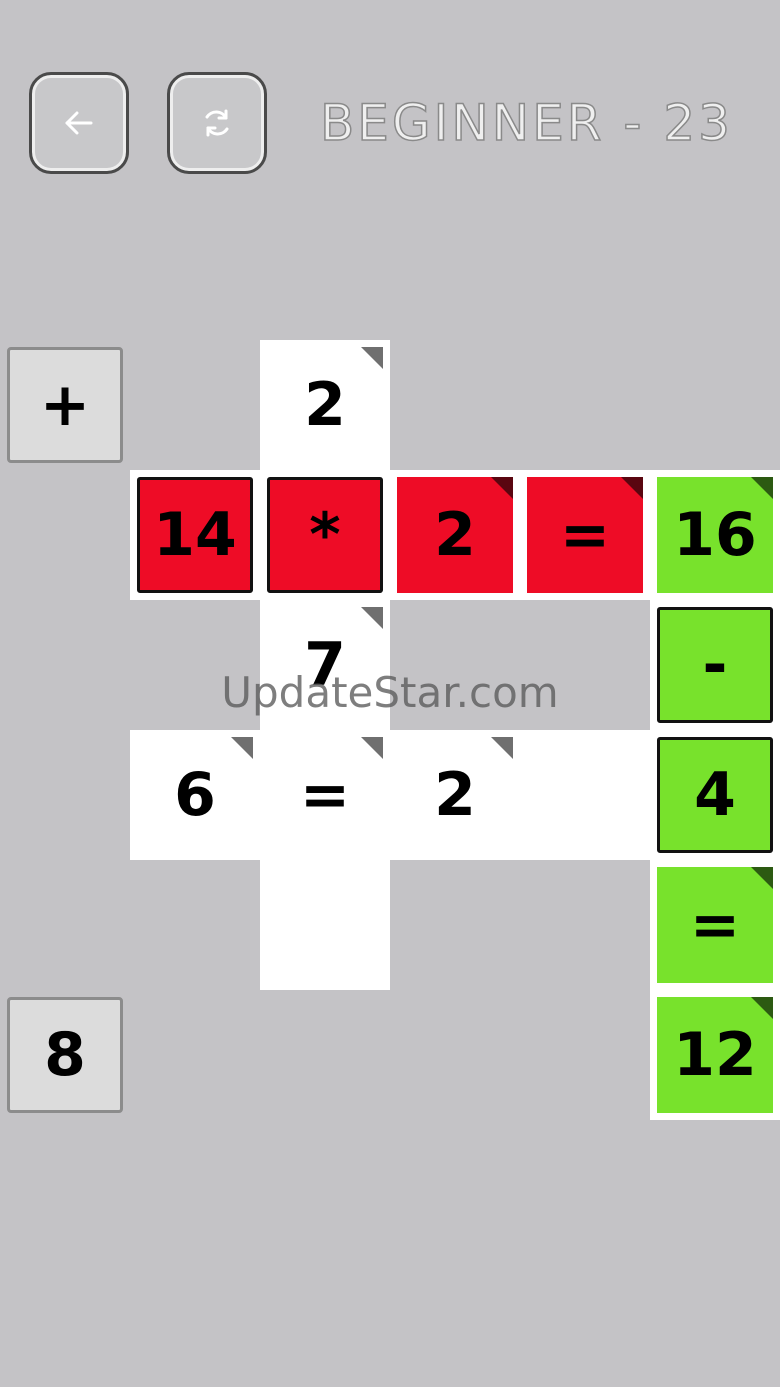 The image size is (780, 1387). I want to click on refresh-icon, so click(217, 123).